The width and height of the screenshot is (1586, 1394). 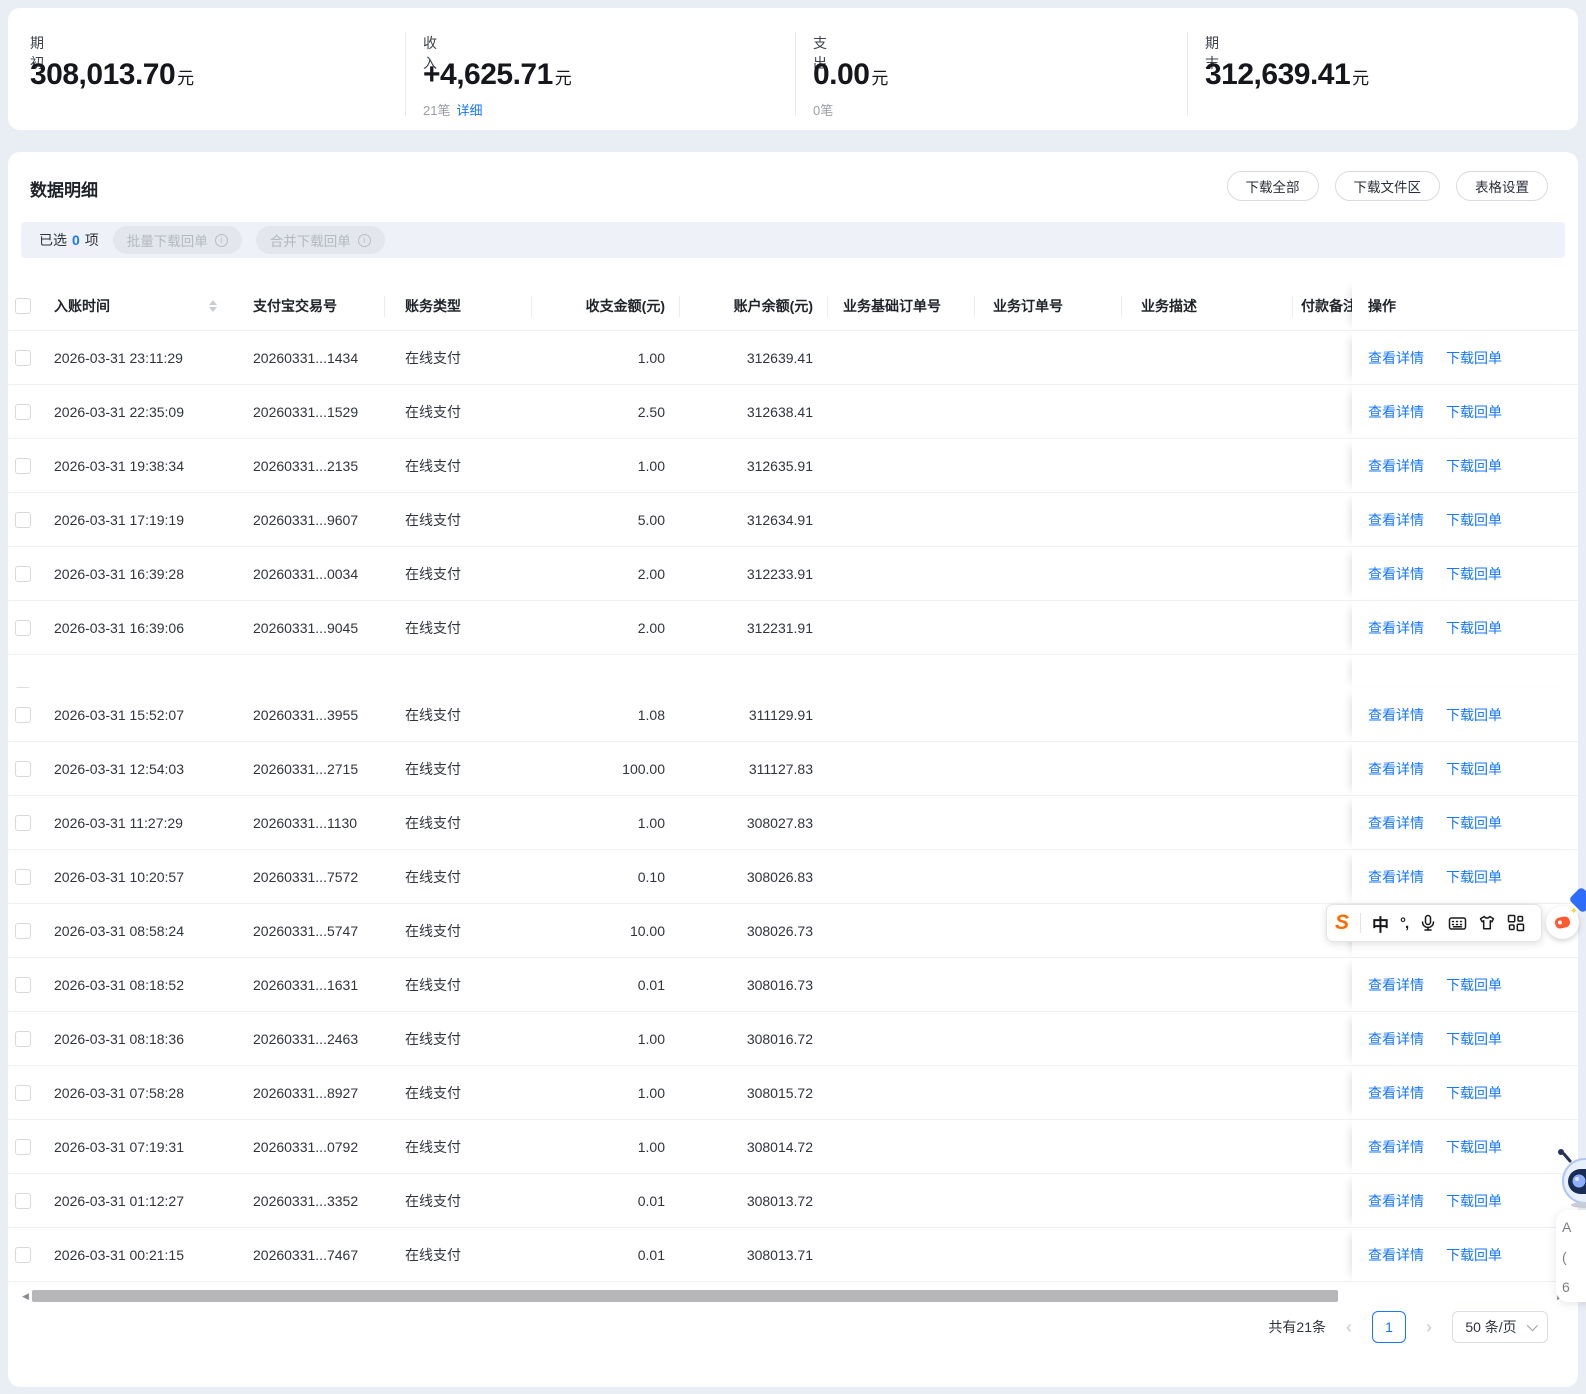 I want to click on next-page-icon: ›, so click(x=1429, y=1327).